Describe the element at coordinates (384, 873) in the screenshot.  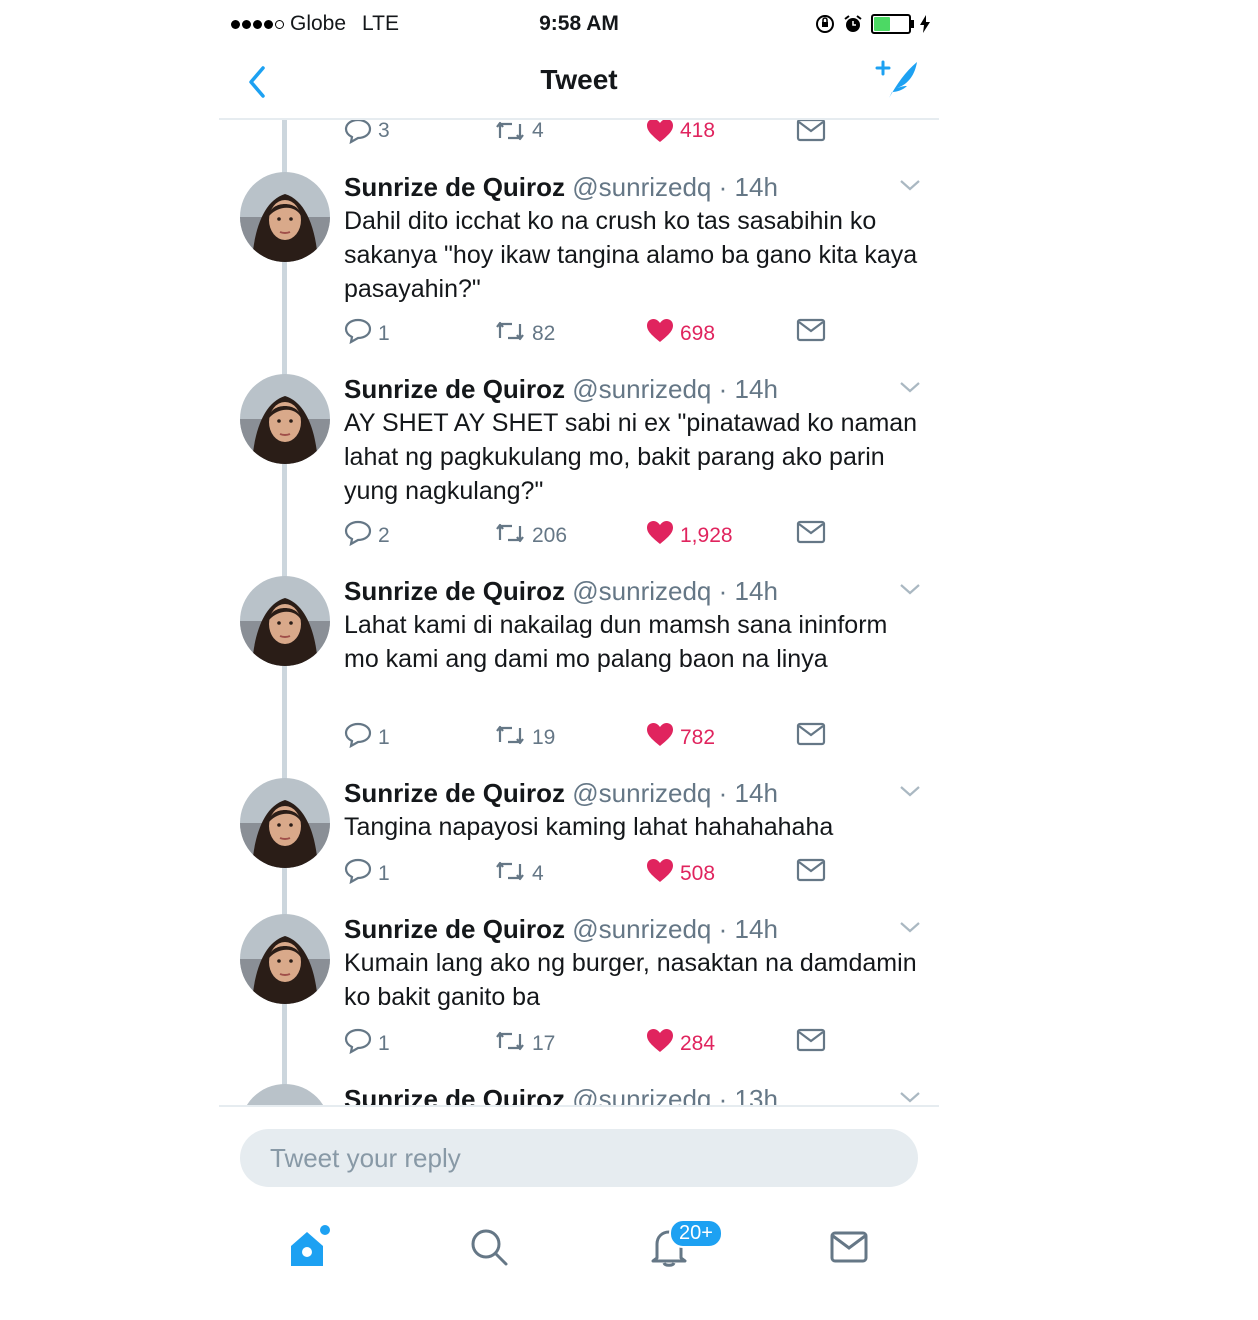
I see `reply-count: 1` at that location.